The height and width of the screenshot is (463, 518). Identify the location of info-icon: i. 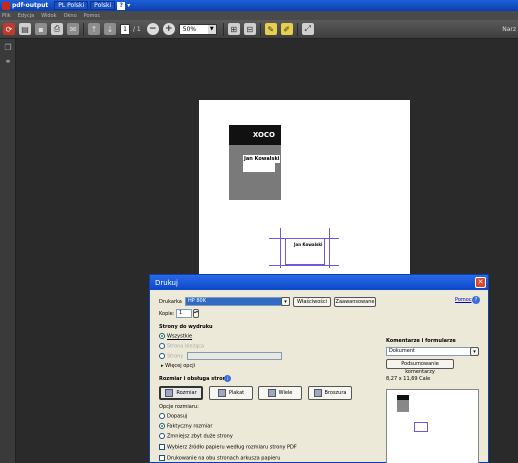
(227, 378).